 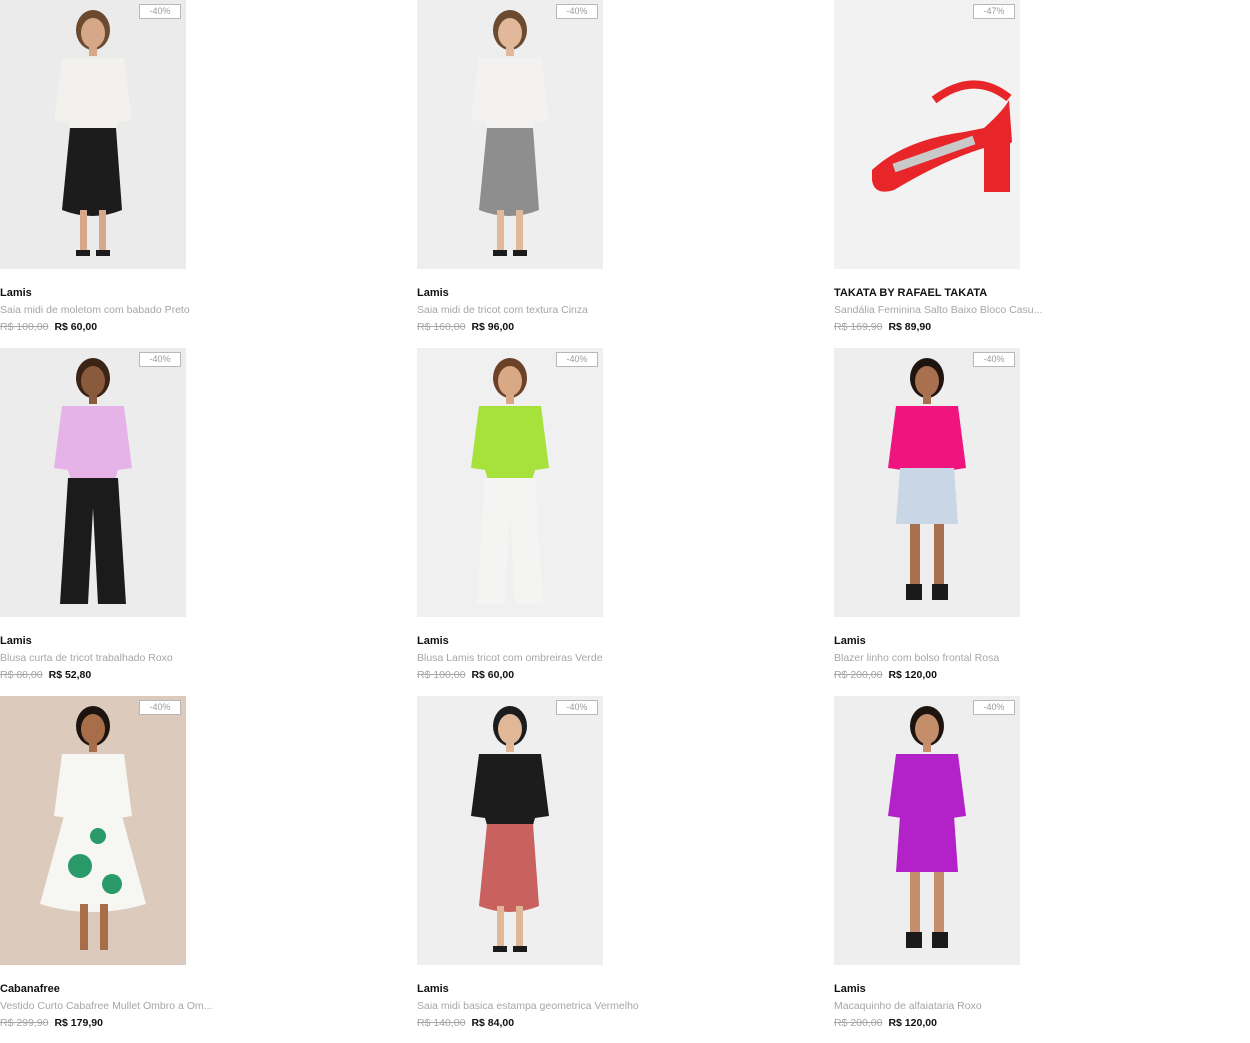 I want to click on old-price: R$ 88,00, so click(x=21, y=675).